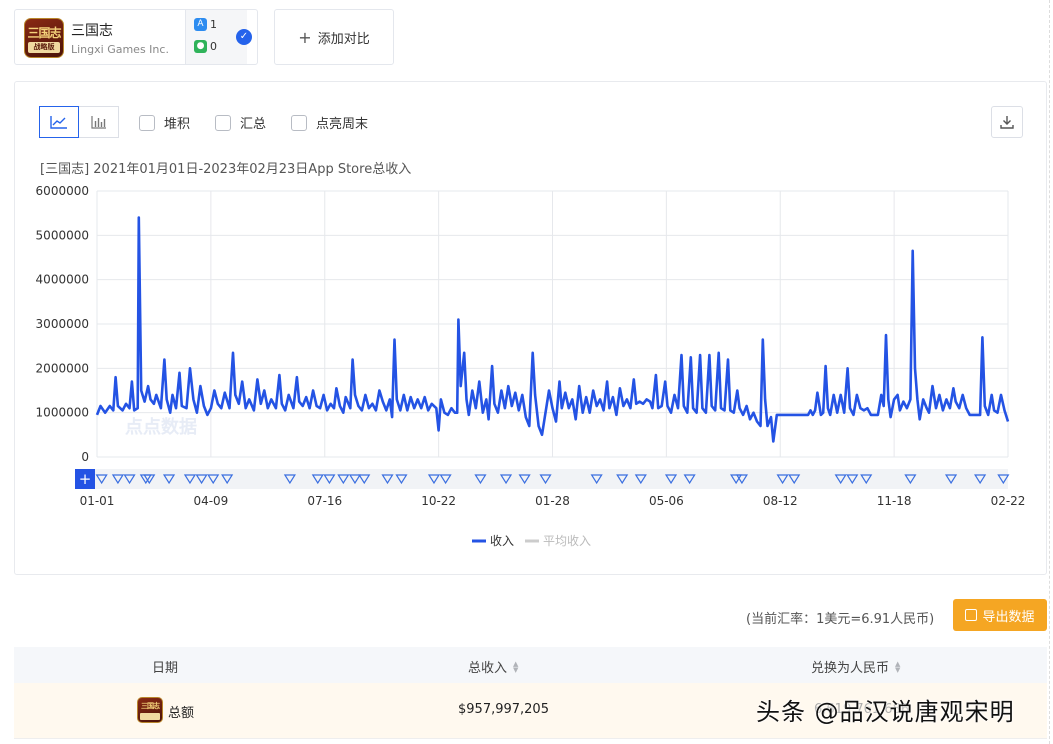 This screenshot has width=1053, height=744. Describe the element at coordinates (62, 368) in the screenshot. I see `y-tick-label: 2000000` at that location.